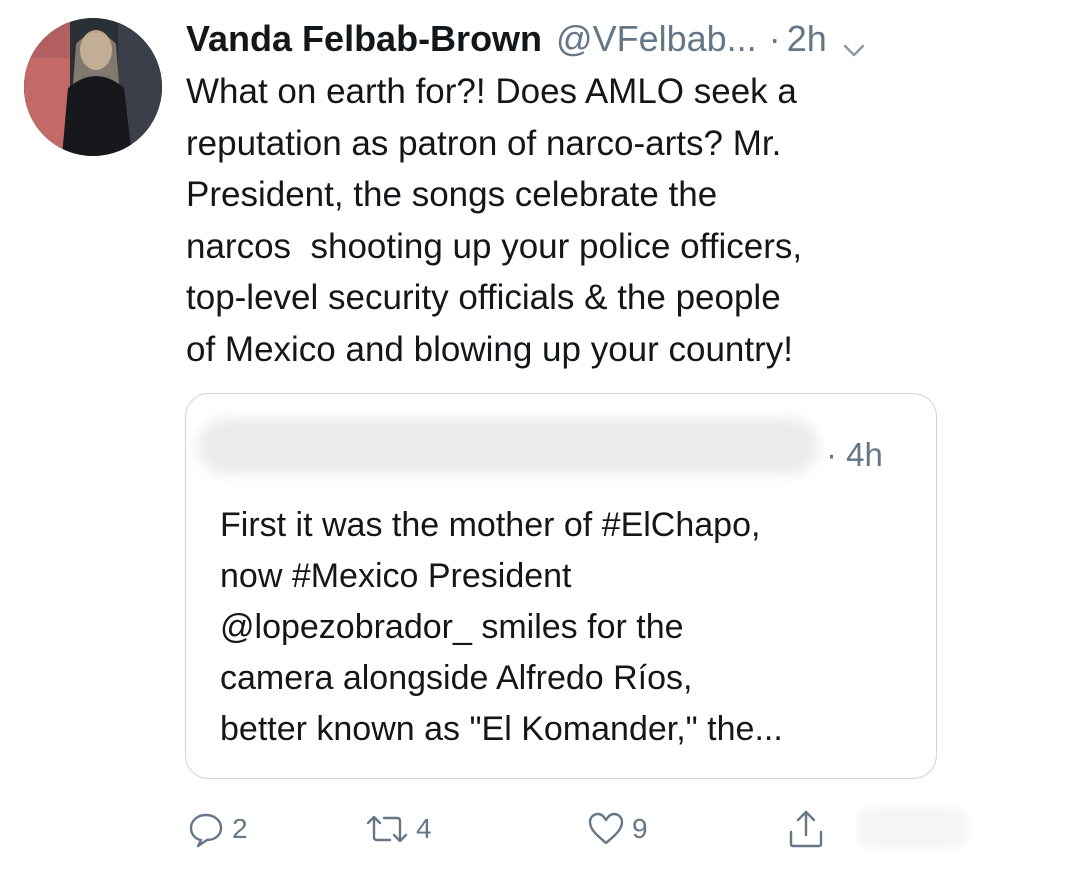  What do you see at coordinates (240, 828) in the screenshot?
I see `reply-count: 2` at bounding box center [240, 828].